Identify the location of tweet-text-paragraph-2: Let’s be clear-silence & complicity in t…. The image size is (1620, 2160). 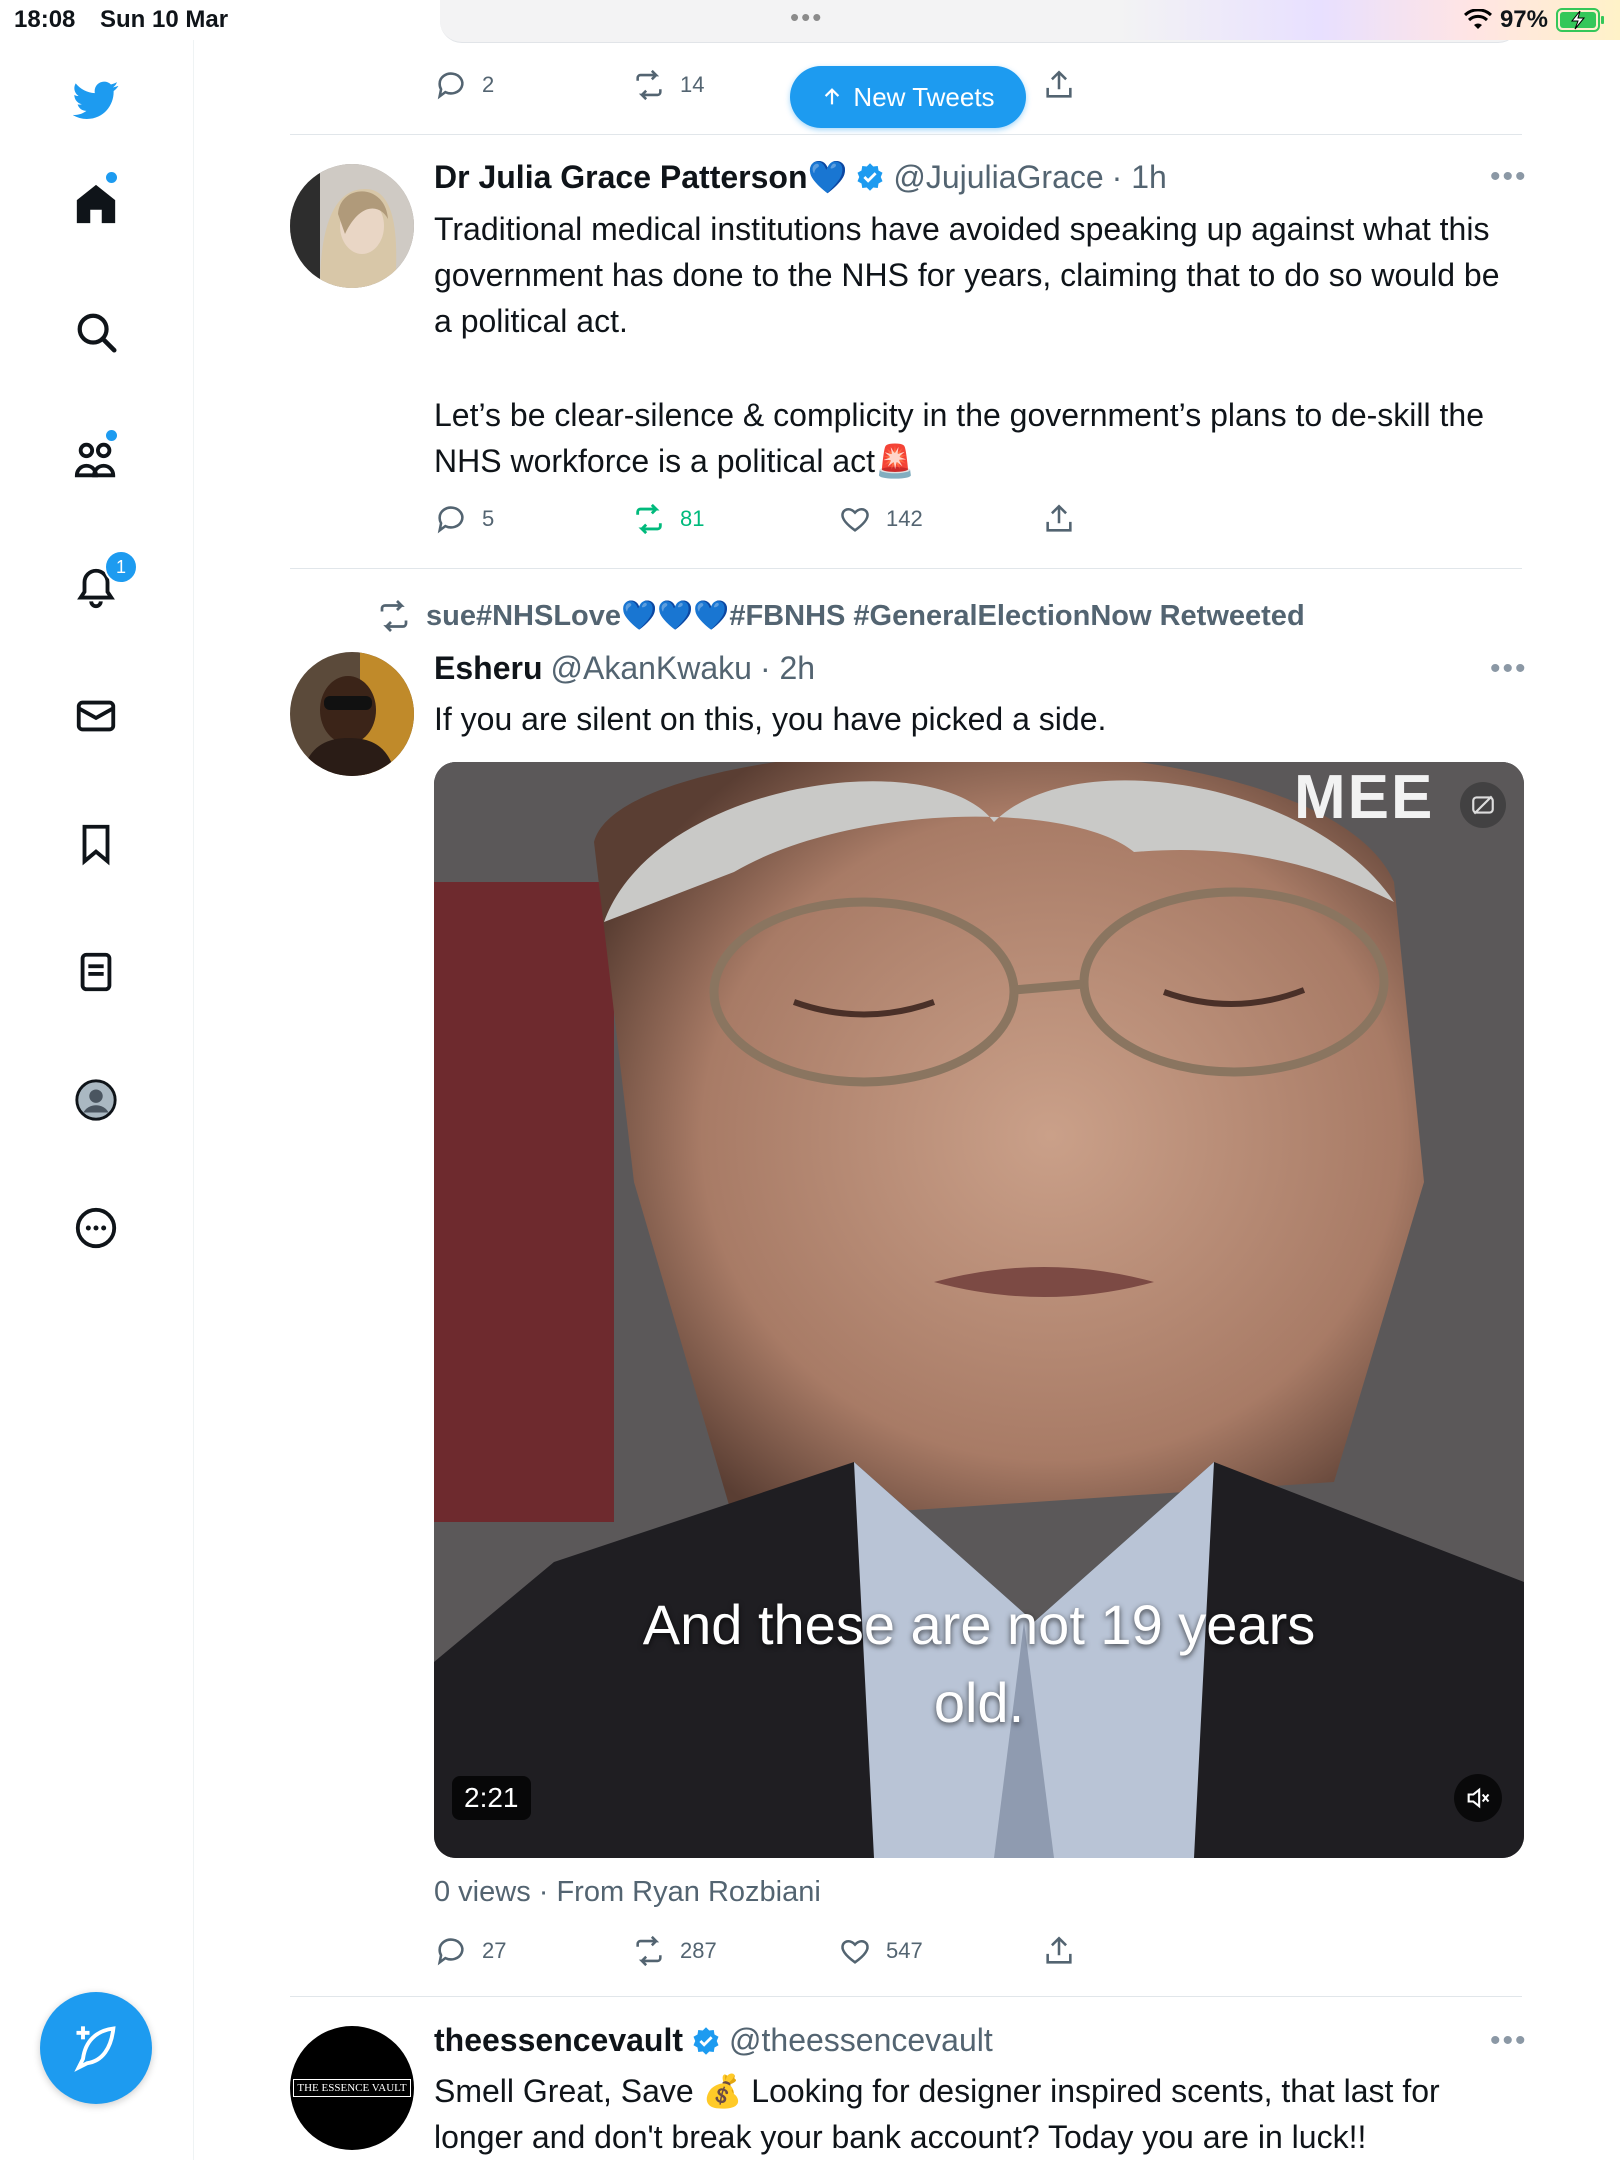
(959, 438).